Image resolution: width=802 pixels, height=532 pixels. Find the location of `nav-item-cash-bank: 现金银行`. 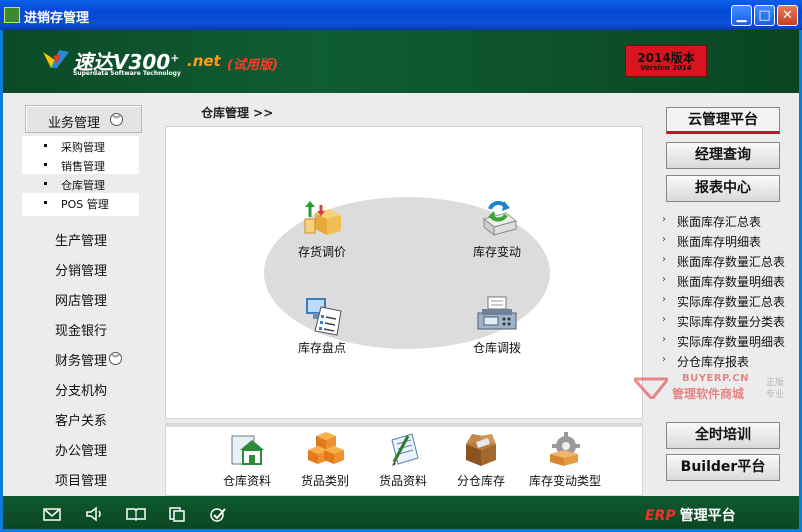

nav-item-cash-bank: 现金银行 is located at coordinates (81, 331).